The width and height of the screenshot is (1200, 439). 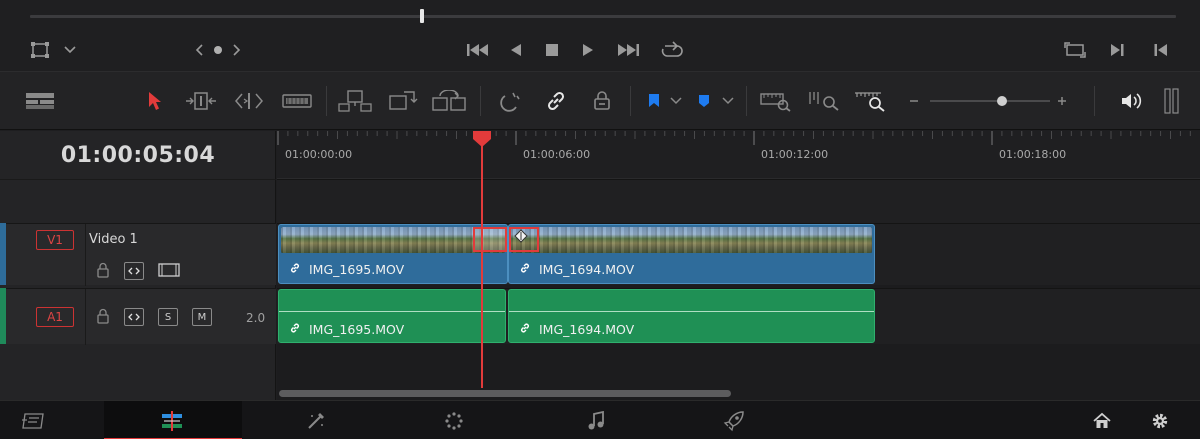 What do you see at coordinates (403, 101) in the screenshot?
I see `overwrite-clip-icon` at bounding box center [403, 101].